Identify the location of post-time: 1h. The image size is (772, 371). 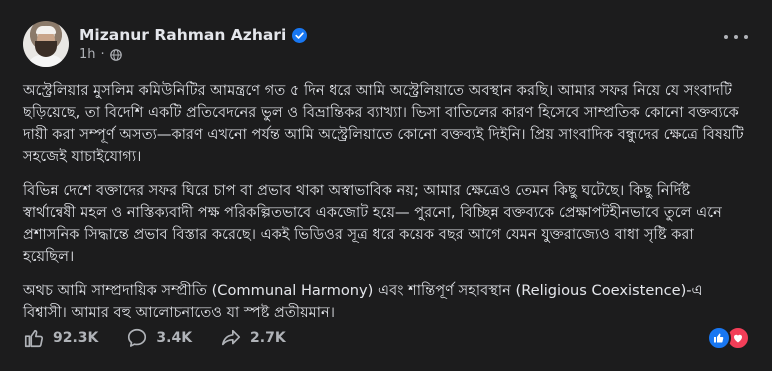
(87, 54).